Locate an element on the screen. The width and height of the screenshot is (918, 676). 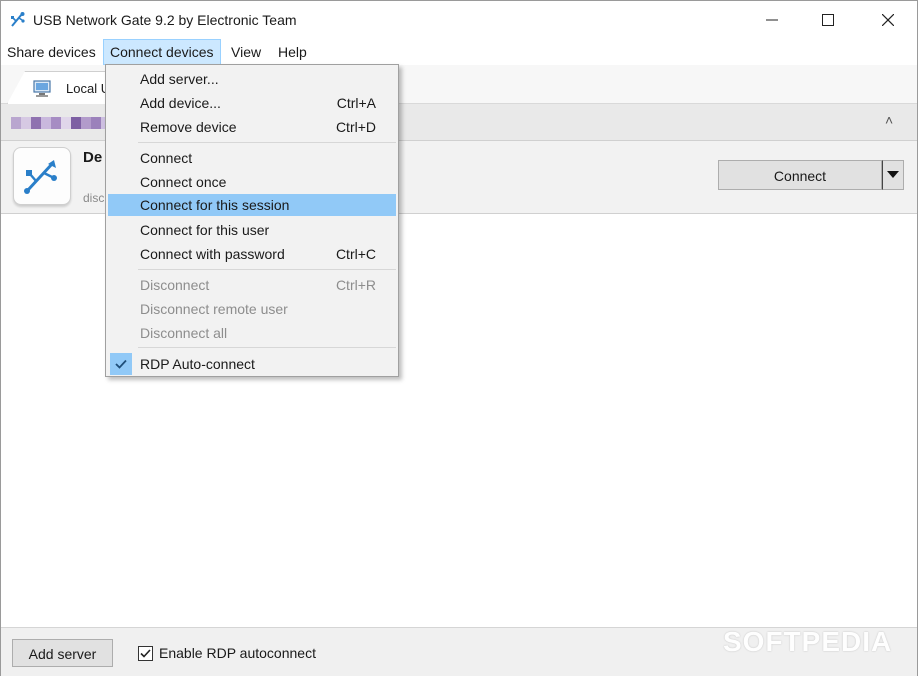
menu-view: View is located at coordinates (246, 52).